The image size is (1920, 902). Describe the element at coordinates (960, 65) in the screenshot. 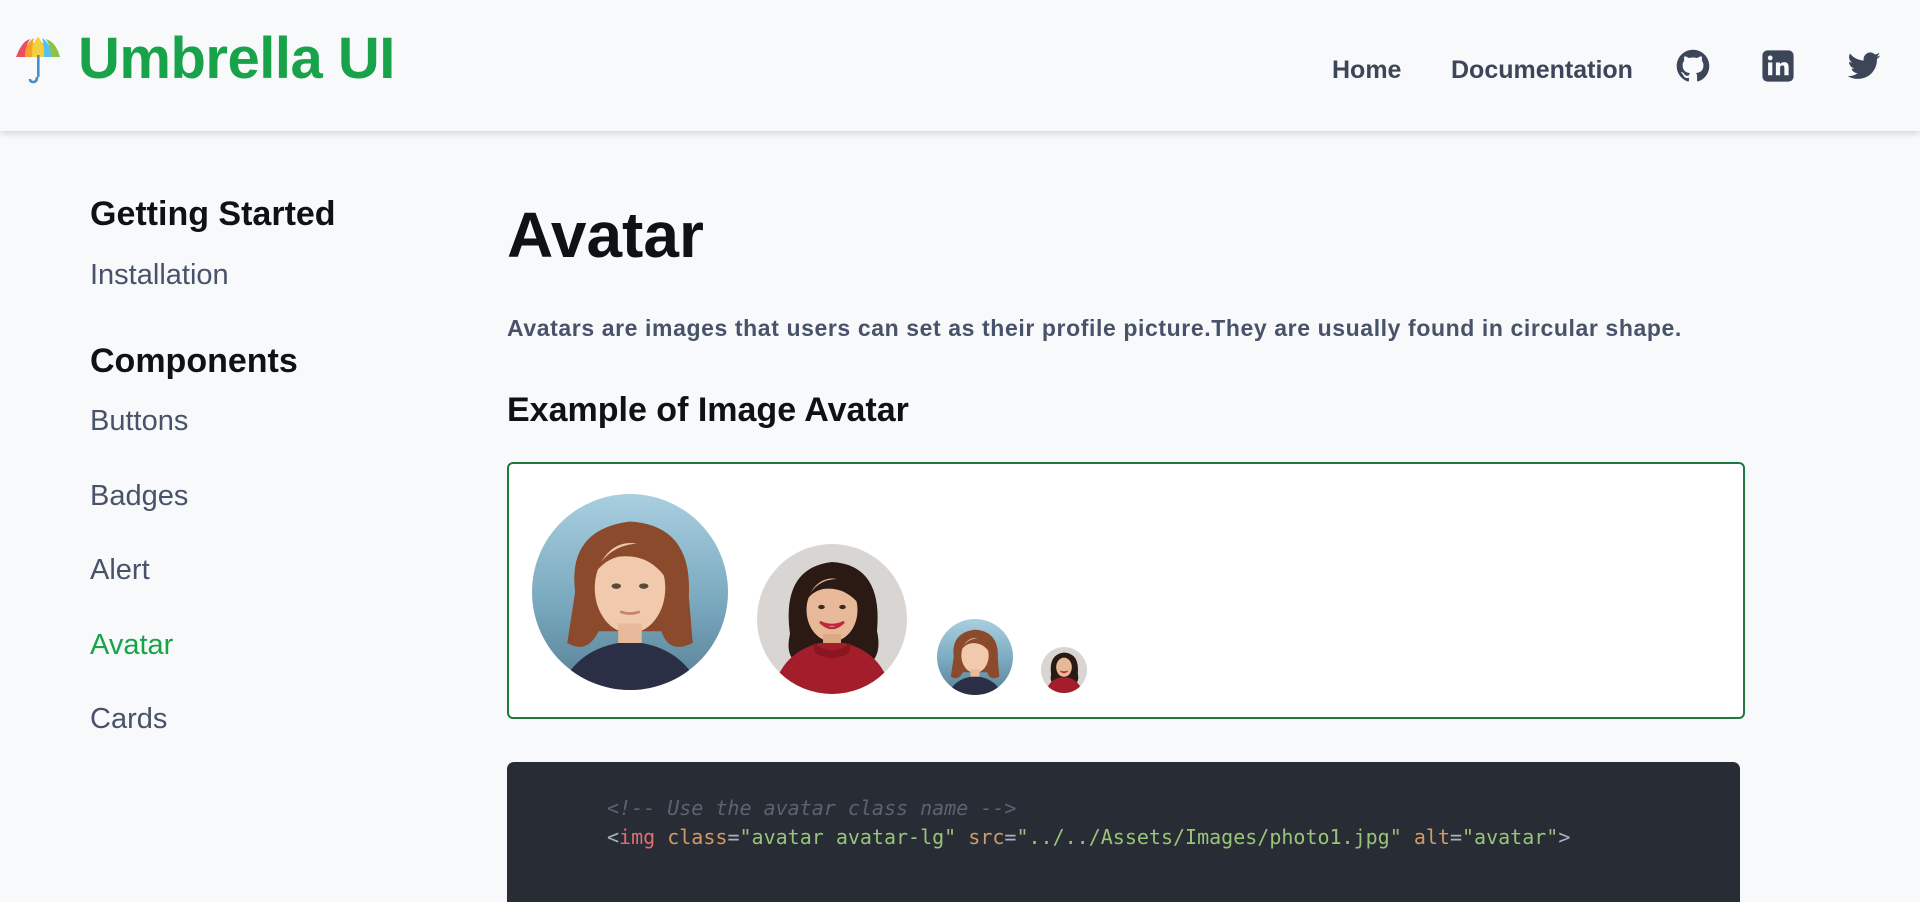

I see `top-navbar: Umbrella UI Home Documentation` at that location.